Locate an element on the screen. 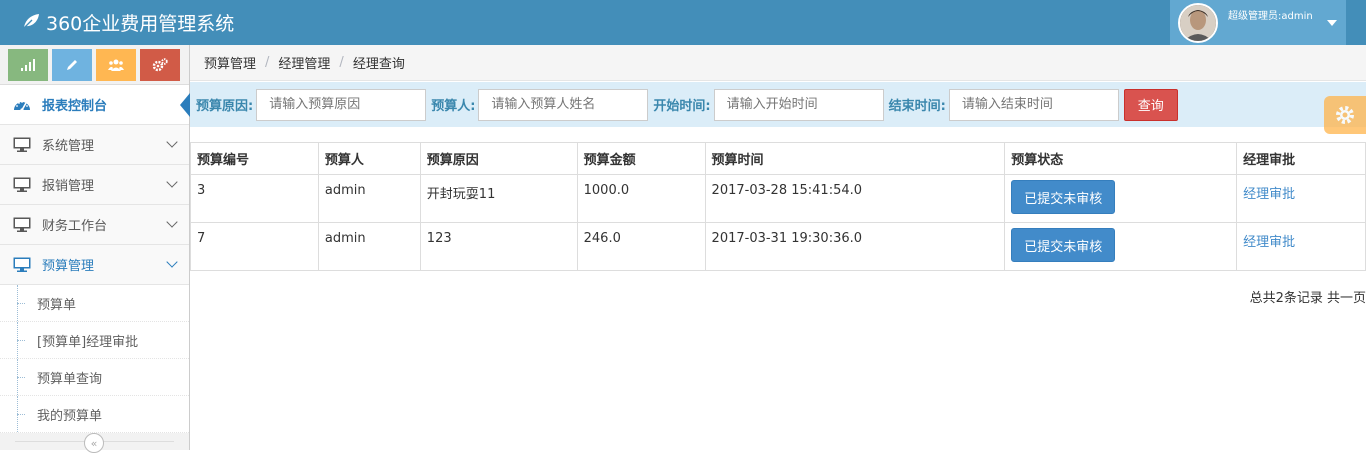 The height and width of the screenshot is (453, 1366). sidebar-item-label: 系统管理 is located at coordinates (68, 146).